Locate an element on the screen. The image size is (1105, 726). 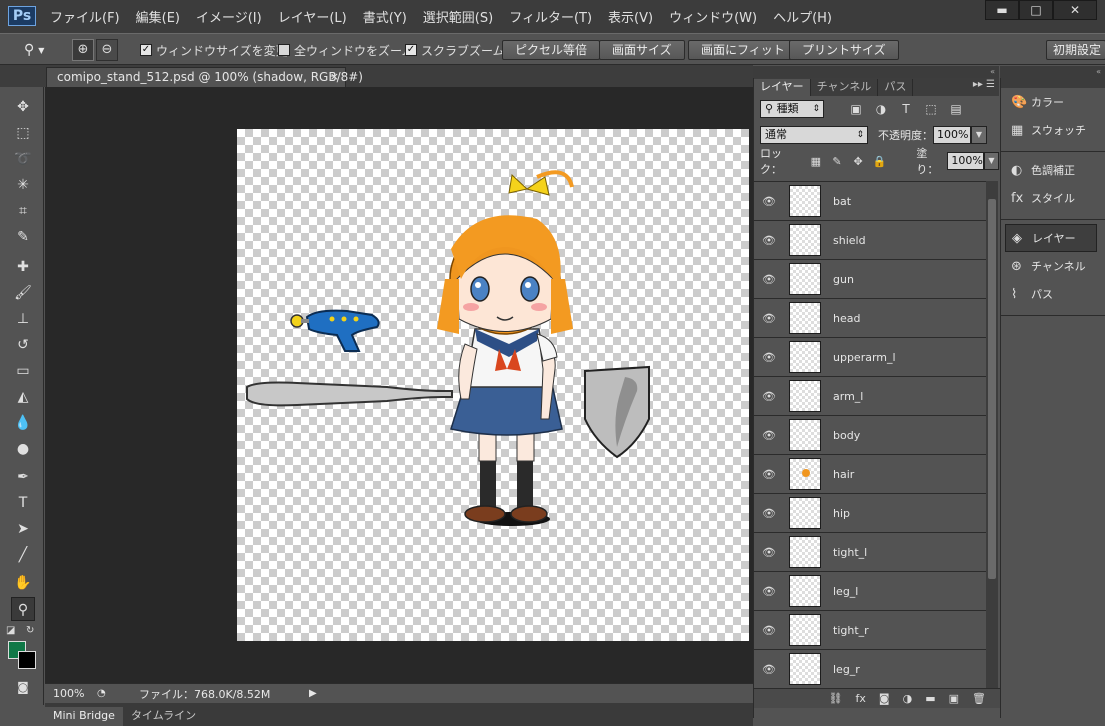
new-adjustment-layer-icon: ◑ is located at coordinates (908, 698).